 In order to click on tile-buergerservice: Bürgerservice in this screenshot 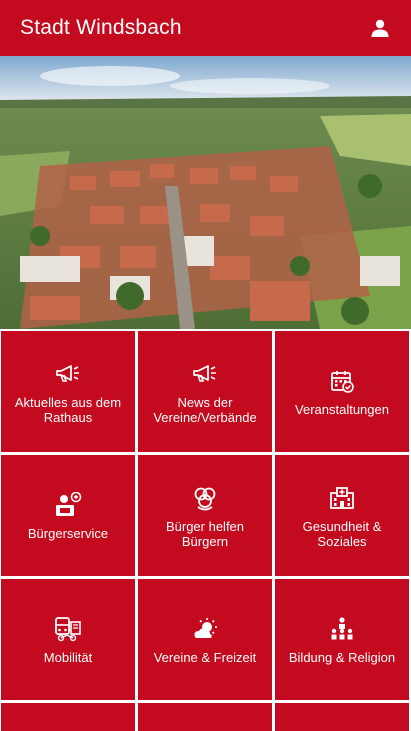, I will do `click(68, 515)`.